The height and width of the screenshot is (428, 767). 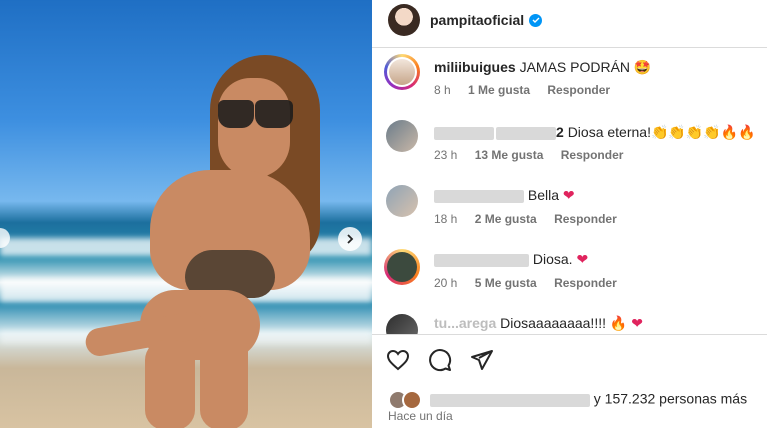 I want to click on comment-meta: 18 h 2 Me gusta Responder, so click(x=532, y=219).